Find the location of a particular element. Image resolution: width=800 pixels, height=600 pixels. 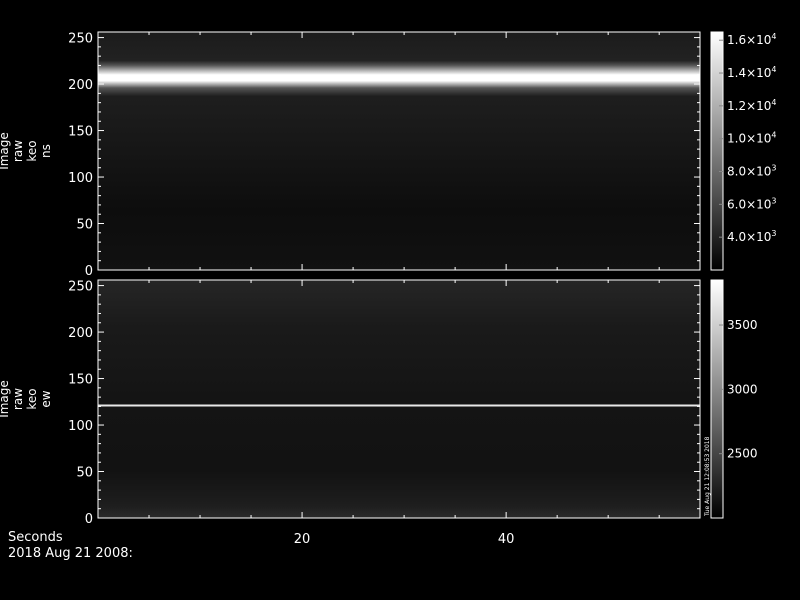

x-tick-label: 40 is located at coordinates (506, 539).